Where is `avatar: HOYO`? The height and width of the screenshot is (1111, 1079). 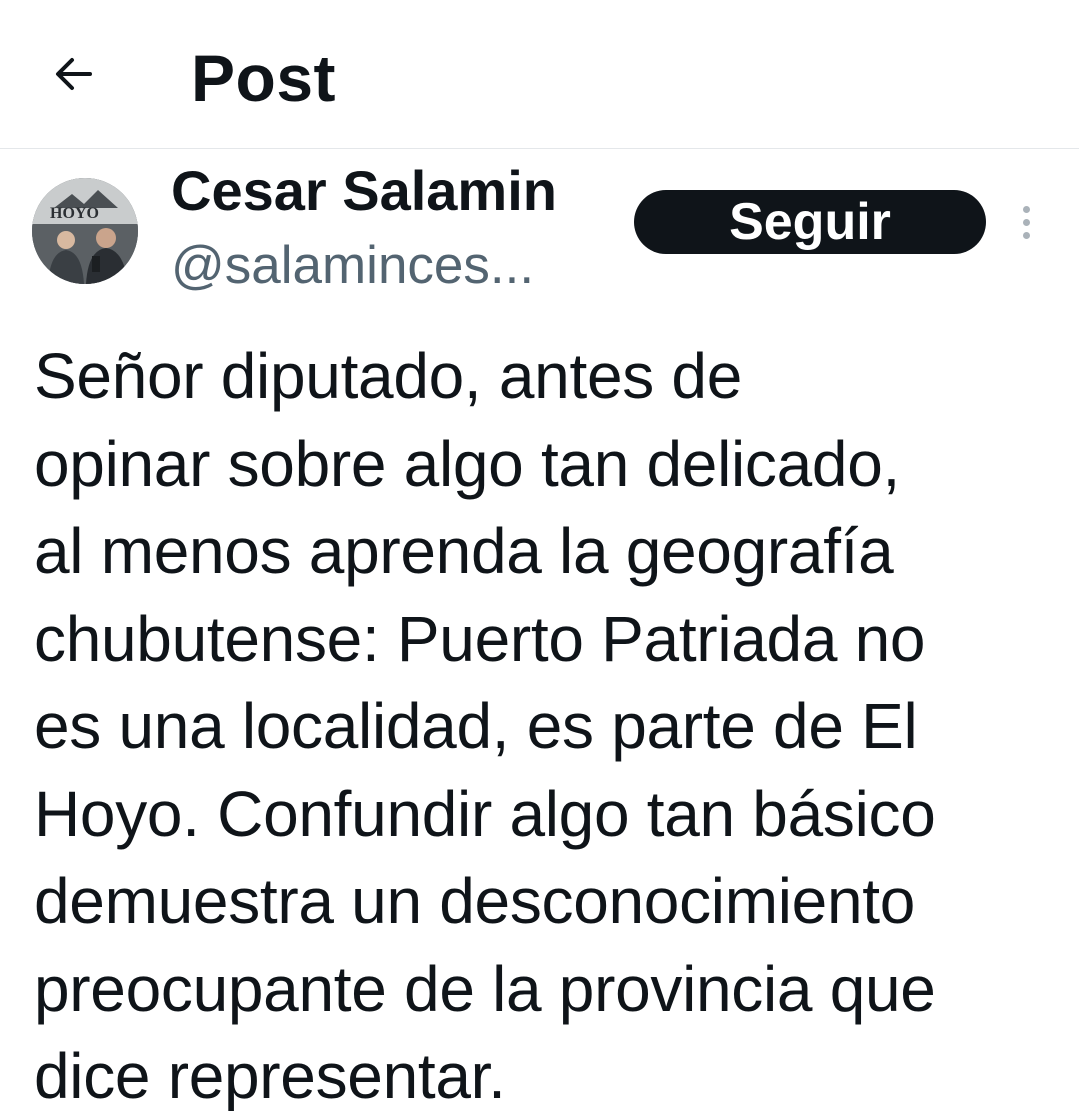
avatar: HOYO is located at coordinates (85, 231).